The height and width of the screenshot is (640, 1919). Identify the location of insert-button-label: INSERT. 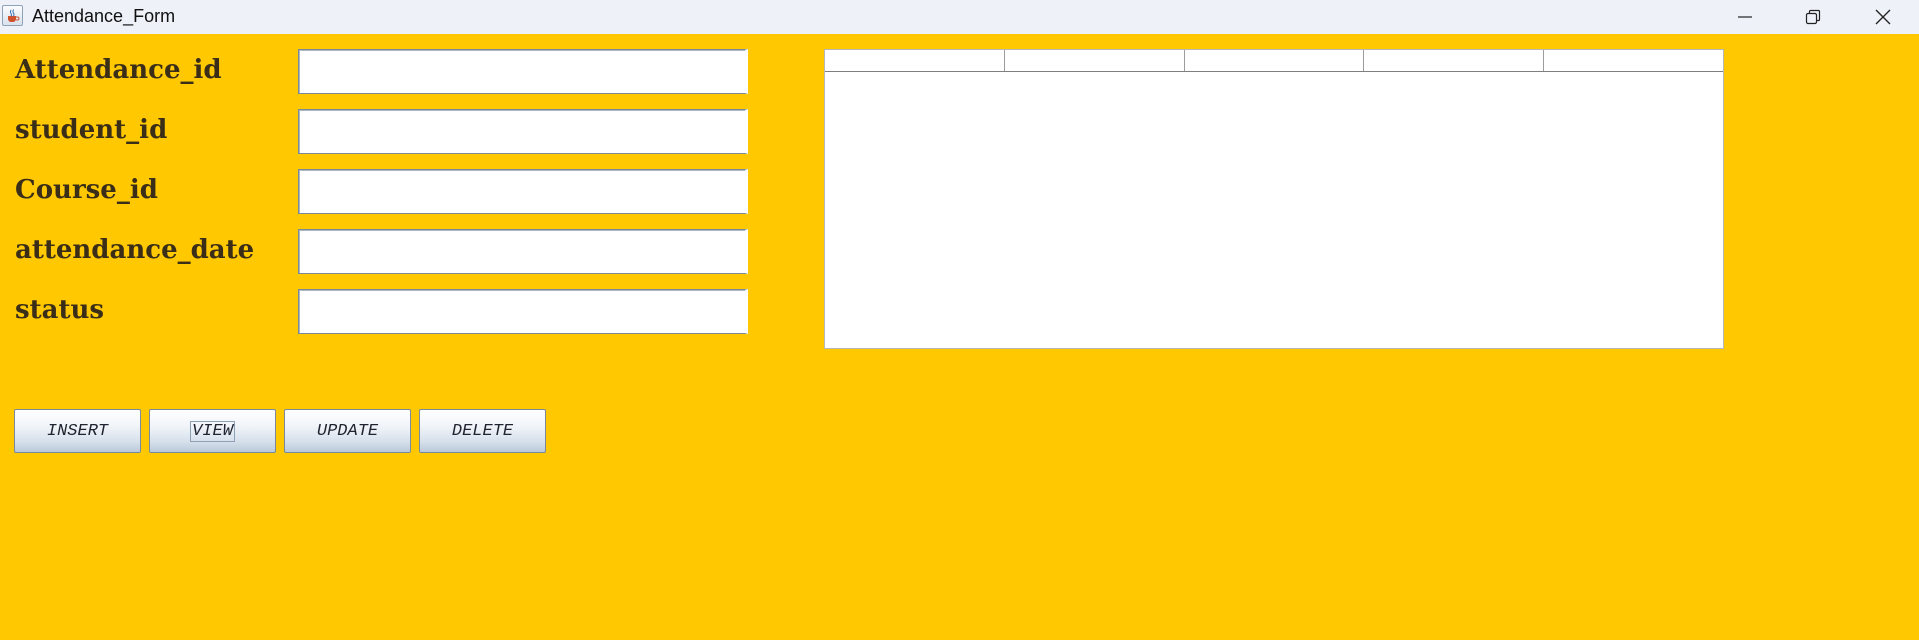
(77, 431).